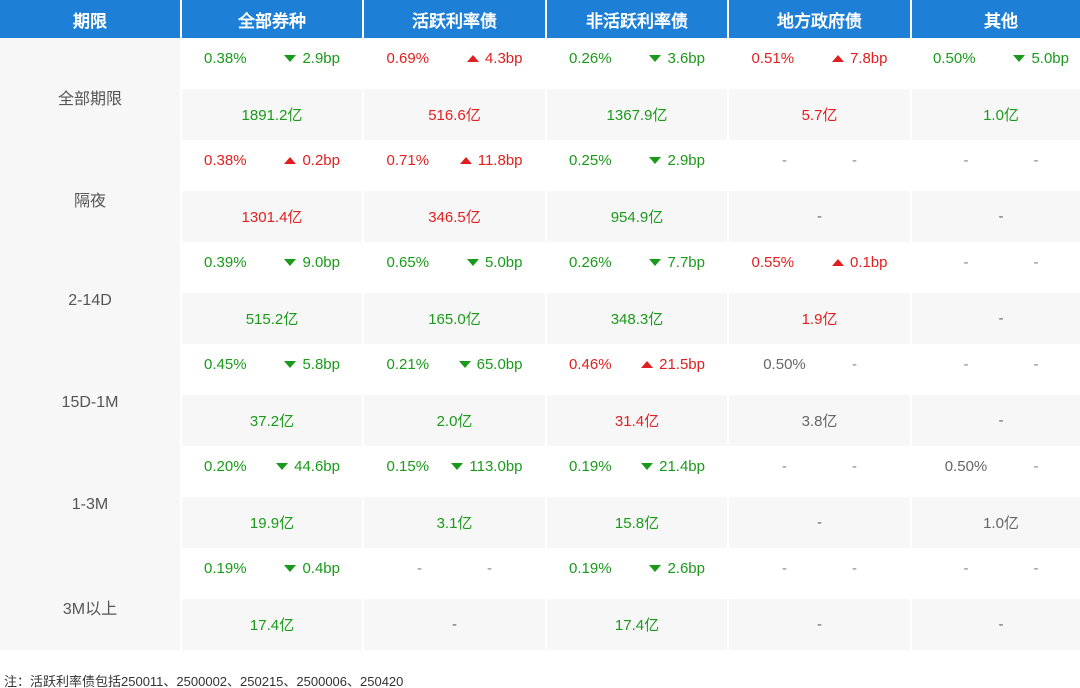  What do you see at coordinates (303, 466) in the screenshot?
I see `change-value: 44.6bp` at bounding box center [303, 466].